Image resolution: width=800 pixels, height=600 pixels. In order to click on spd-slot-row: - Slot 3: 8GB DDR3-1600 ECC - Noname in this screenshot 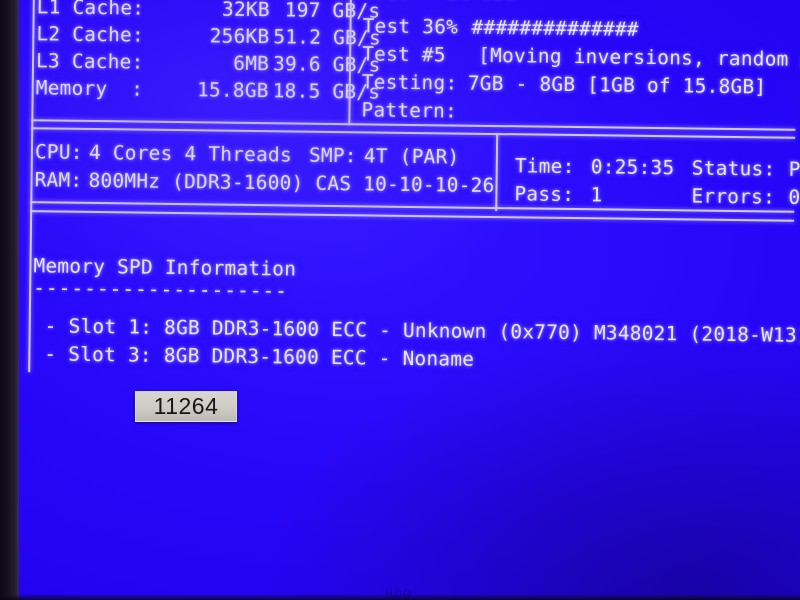, I will do `click(259, 356)`.